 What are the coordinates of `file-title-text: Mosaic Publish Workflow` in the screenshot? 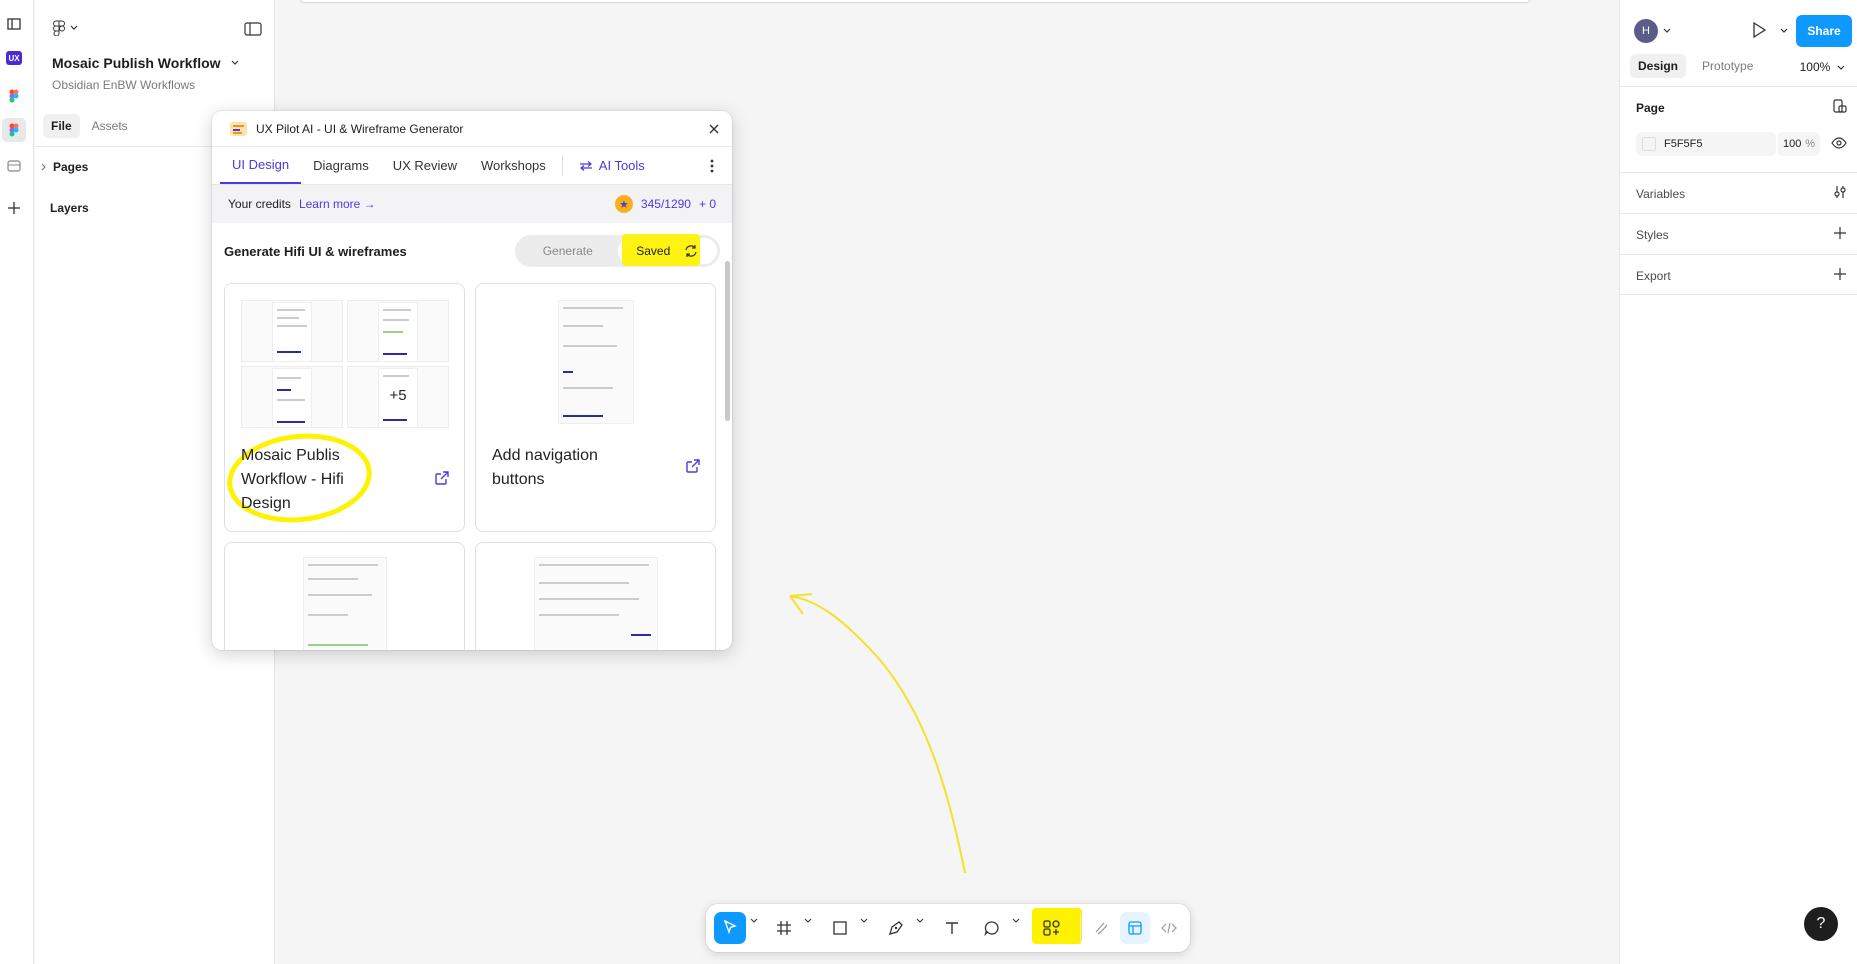 It's located at (136, 63).